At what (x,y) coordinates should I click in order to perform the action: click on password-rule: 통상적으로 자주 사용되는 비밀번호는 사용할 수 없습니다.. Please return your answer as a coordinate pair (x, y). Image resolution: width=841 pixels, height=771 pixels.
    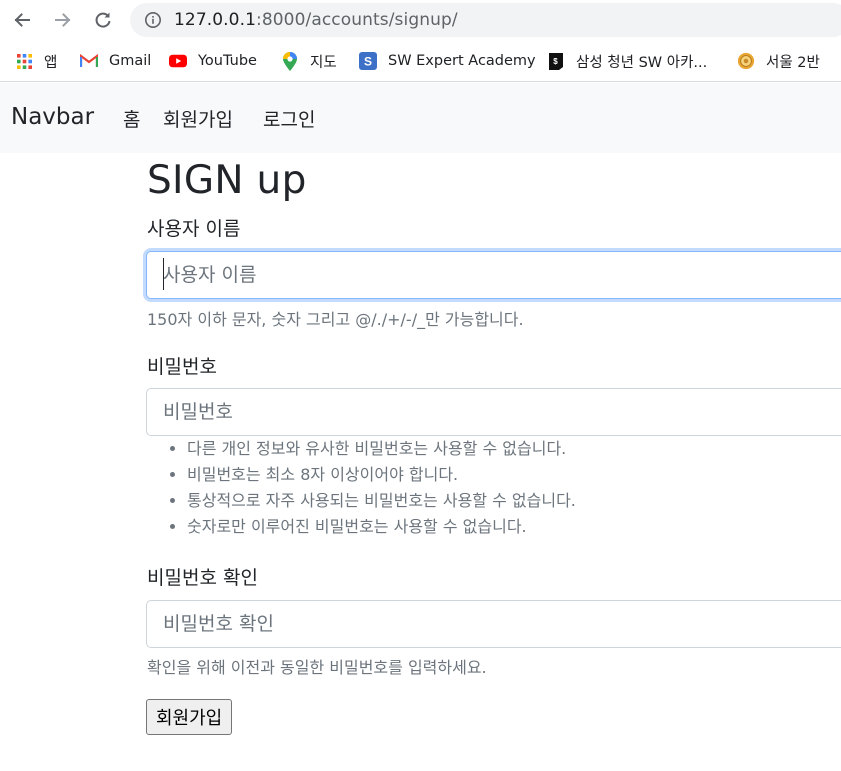
    Looking at the image, I should click on (381, 502).